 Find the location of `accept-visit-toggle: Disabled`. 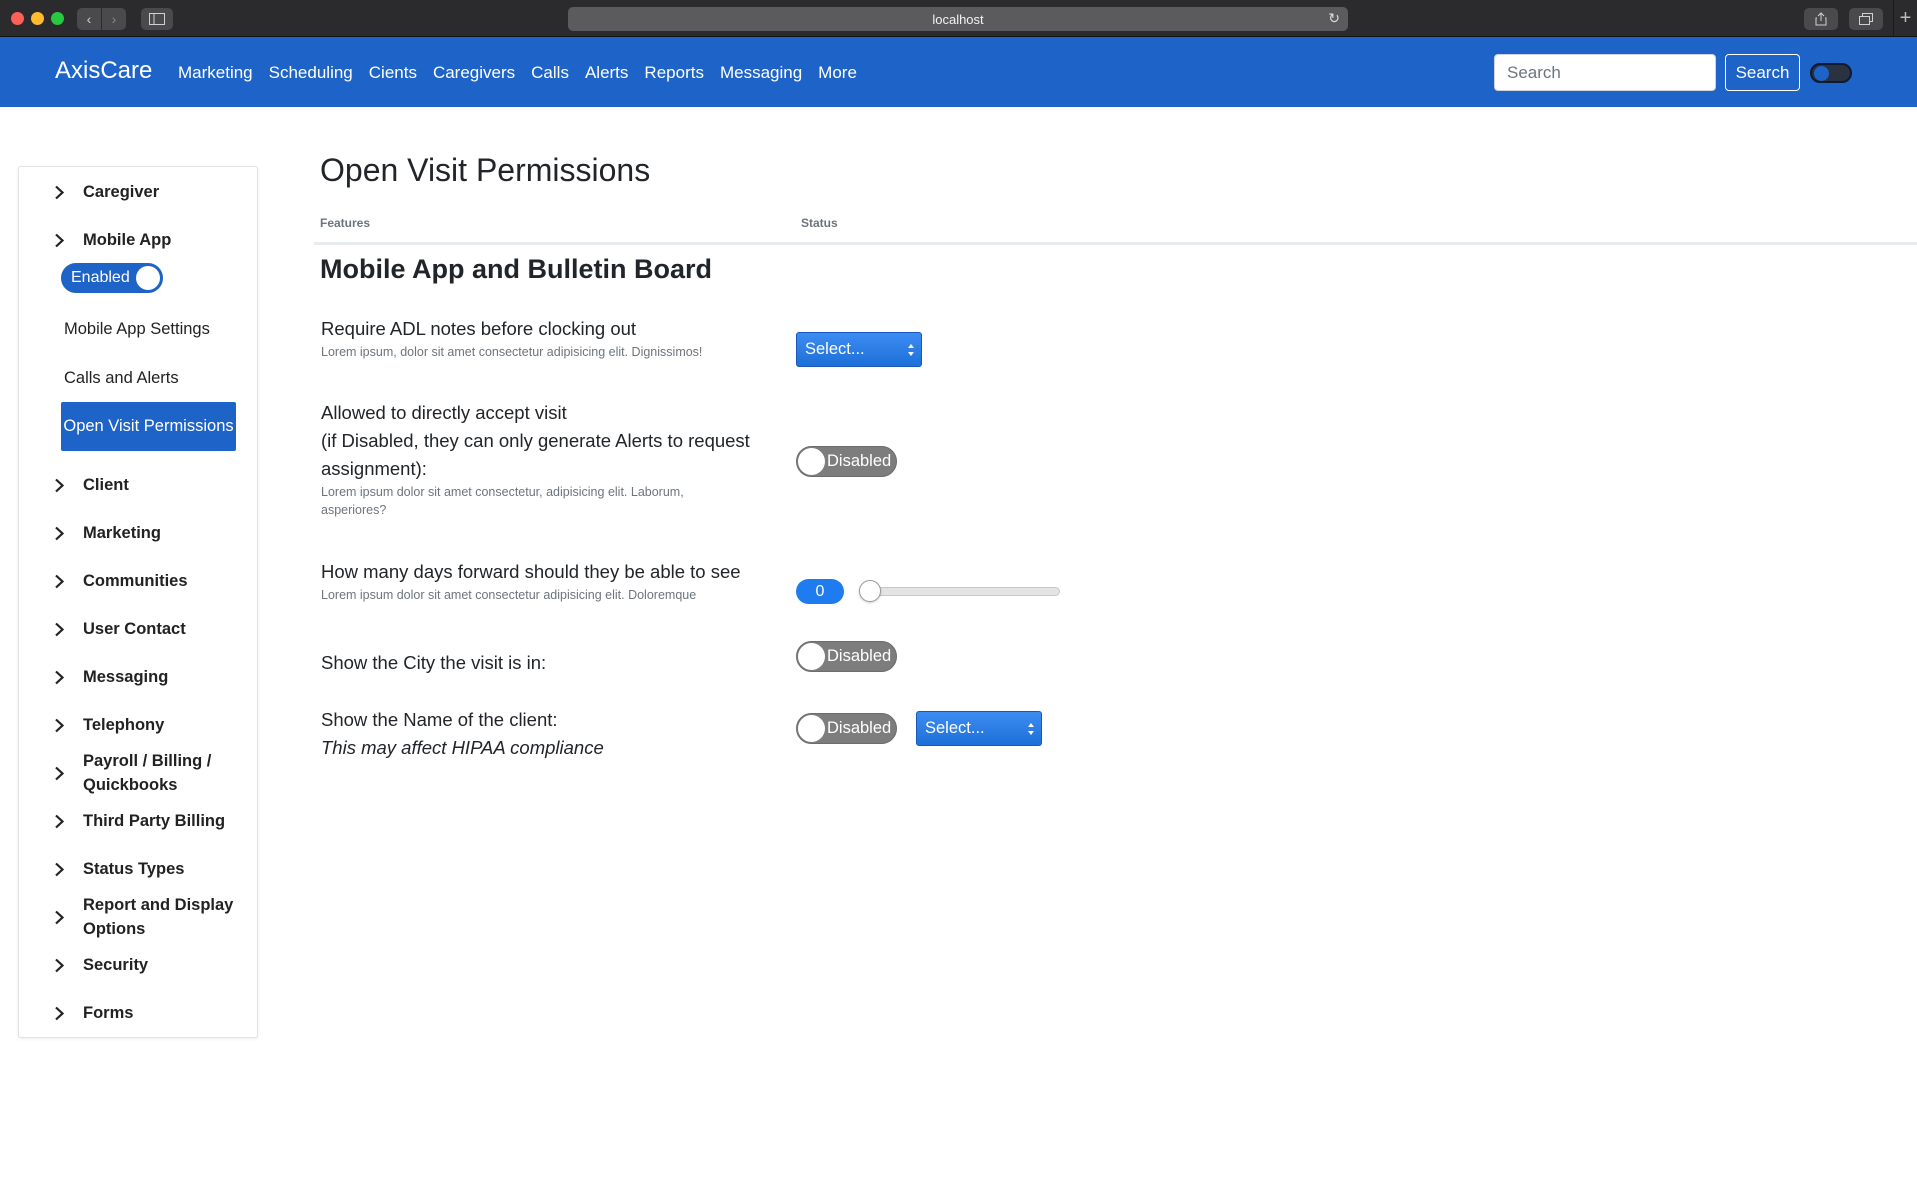

accept-visit-toggle: Disabled is located at coordinates (846, 461).